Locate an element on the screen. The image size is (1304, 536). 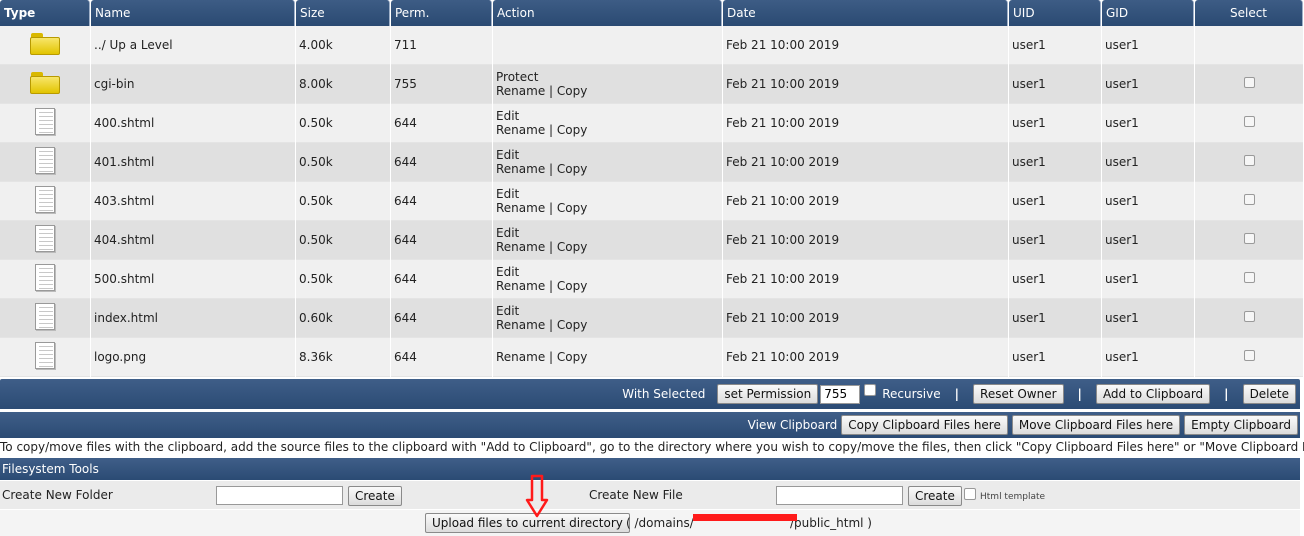
set-permission-button: set Permission is located at coordinates (768, 394).